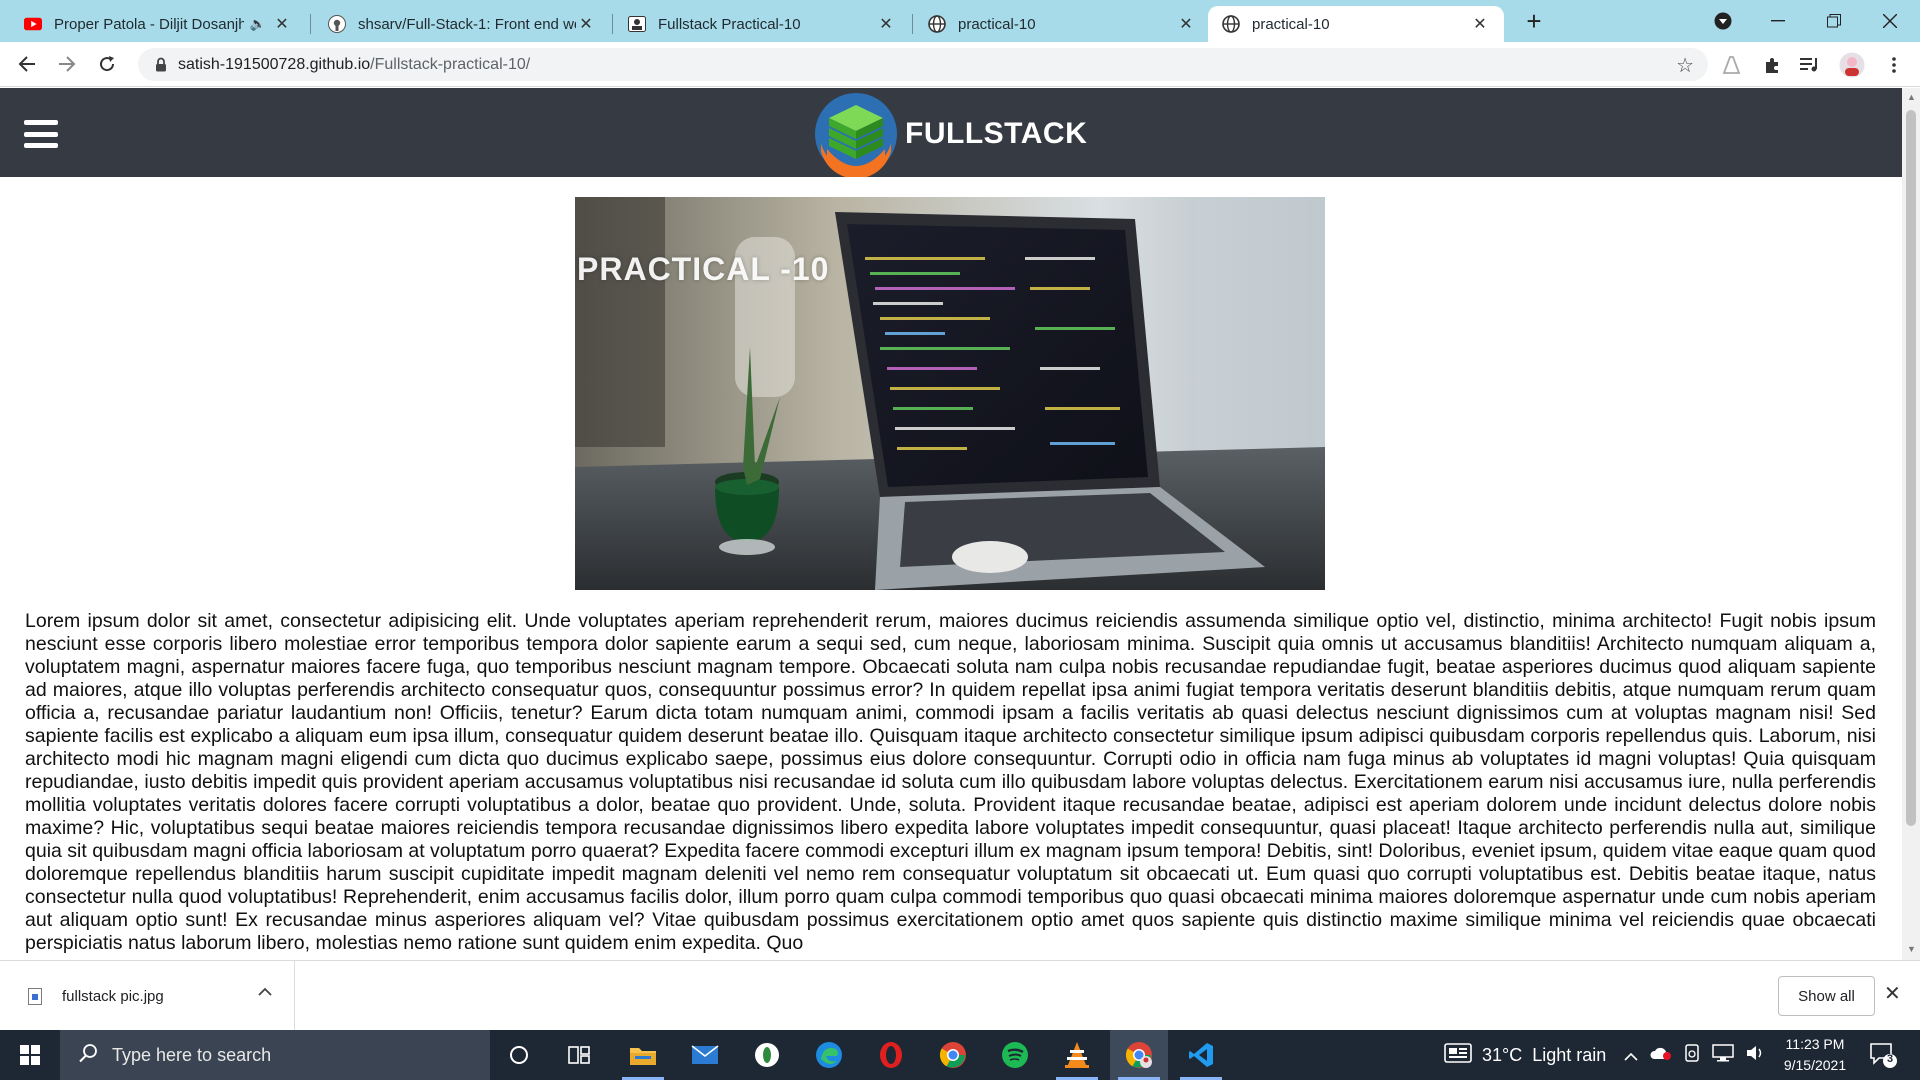 The width and height of the screenshot is (1920, 1080). What do you see at coordinates (705, 1055) in the screenshot?
I see `mail-icon` at bounding box center [705, 1055].